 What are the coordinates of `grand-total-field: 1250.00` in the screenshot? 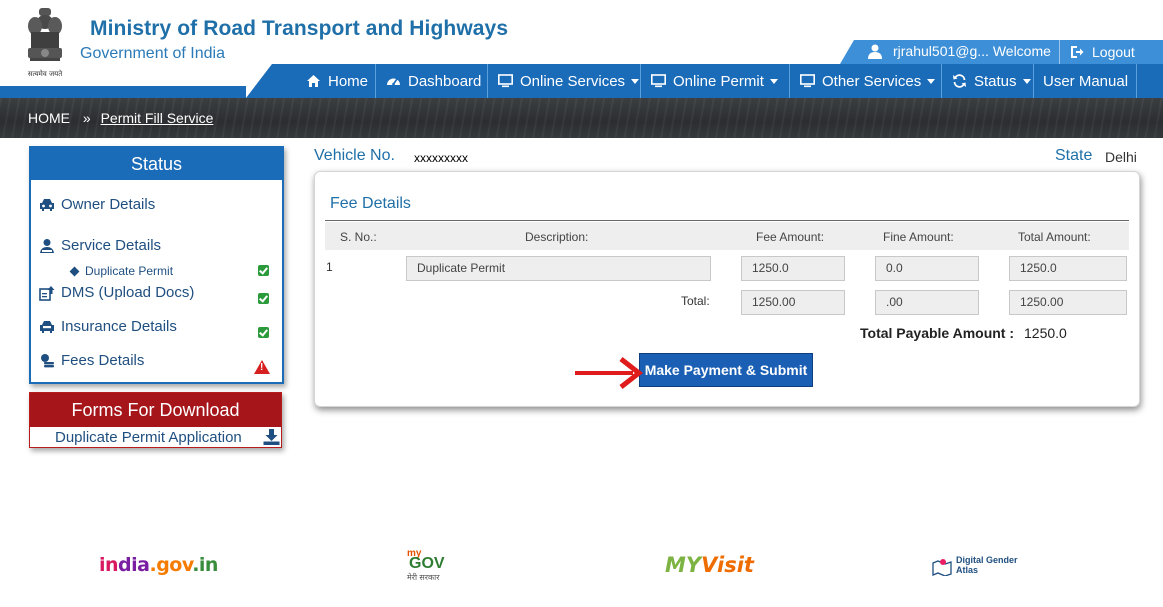 It's located at (1068, 302).